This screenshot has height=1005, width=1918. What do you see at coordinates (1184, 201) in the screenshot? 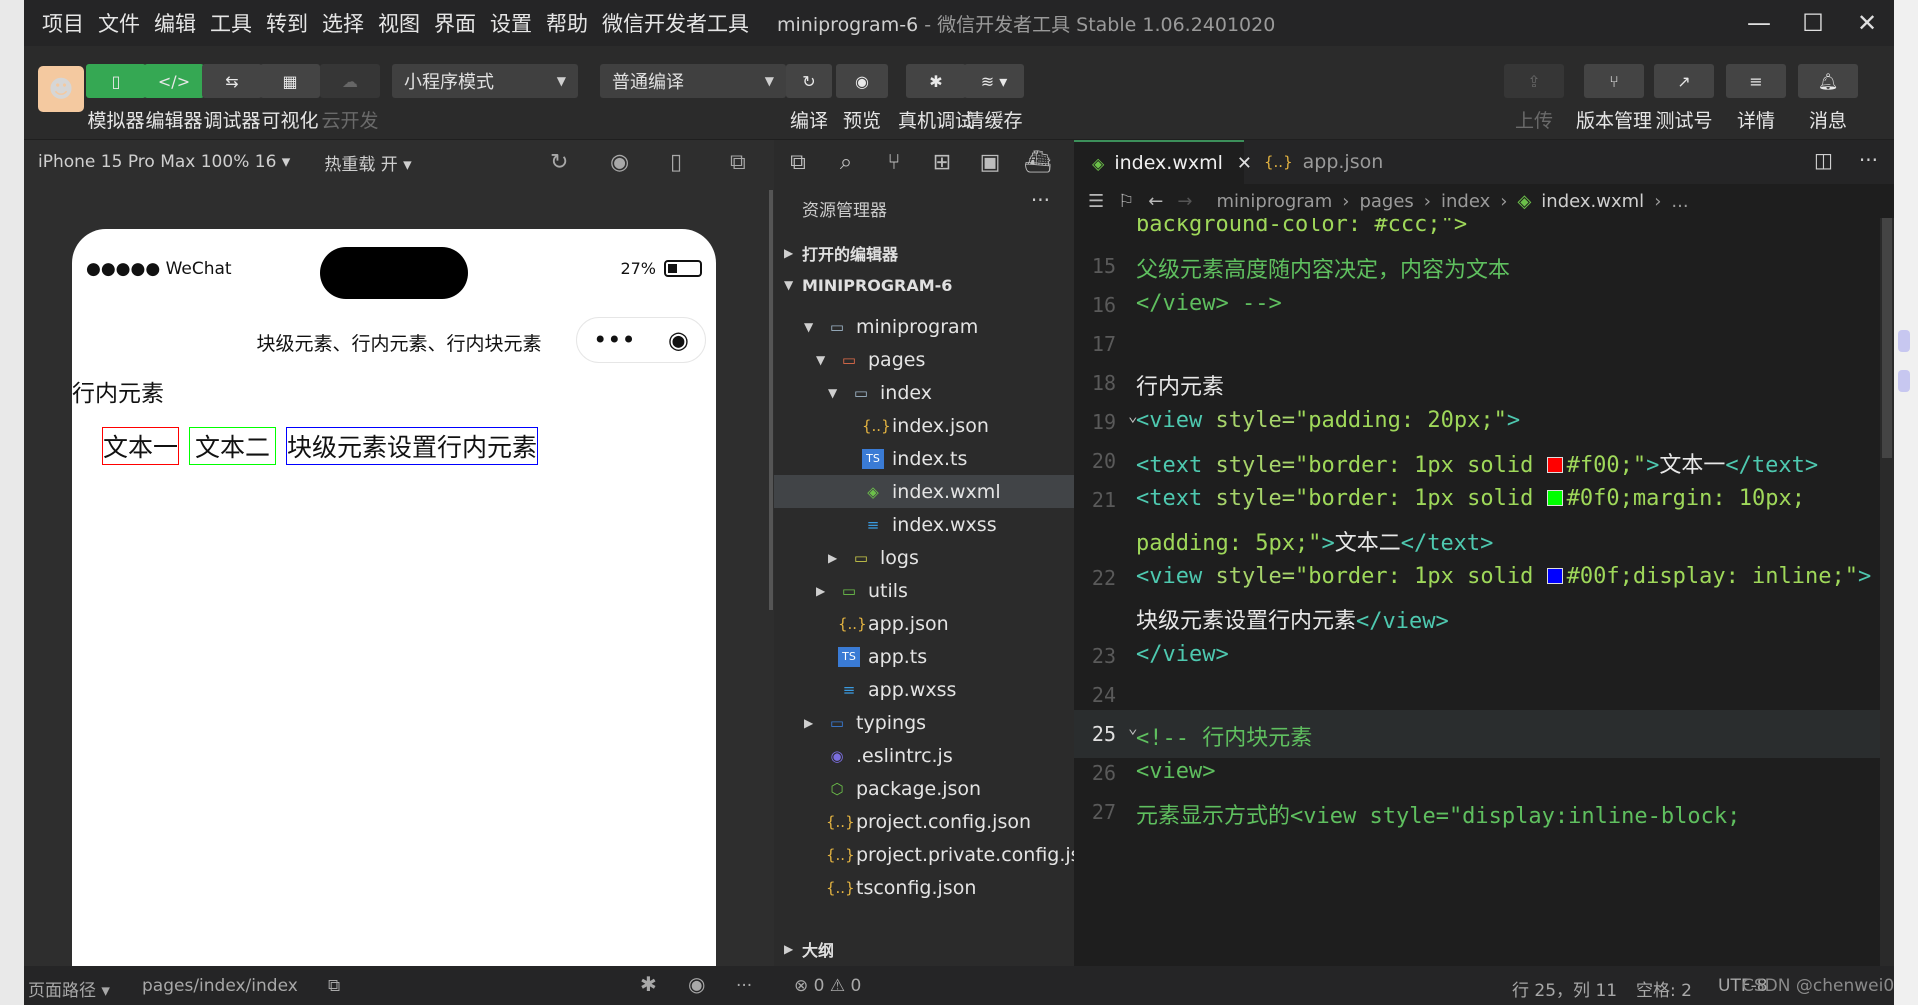
I see `forward-icon: →` at bounding box center [1184, 201].